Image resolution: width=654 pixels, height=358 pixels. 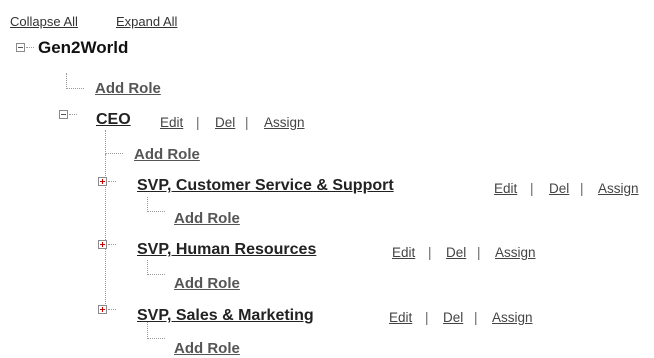 What do you see at coordinates (113, 120) in the screenshot?
I see `role-label-ceo: CEO` at bounding box center [113, 120].